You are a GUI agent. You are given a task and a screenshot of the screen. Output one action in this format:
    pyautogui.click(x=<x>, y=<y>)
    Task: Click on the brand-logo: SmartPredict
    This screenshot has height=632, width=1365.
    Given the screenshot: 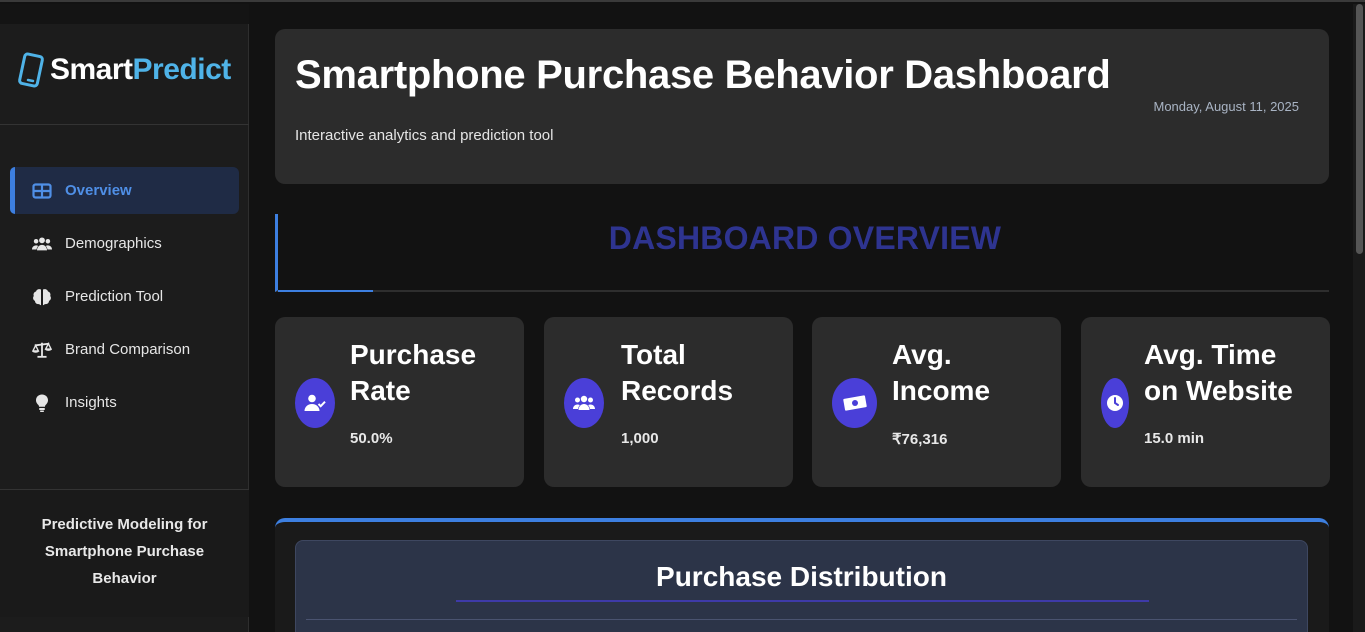 What is the action you would take?
    pyautogui.click(x=123, y=70)
    